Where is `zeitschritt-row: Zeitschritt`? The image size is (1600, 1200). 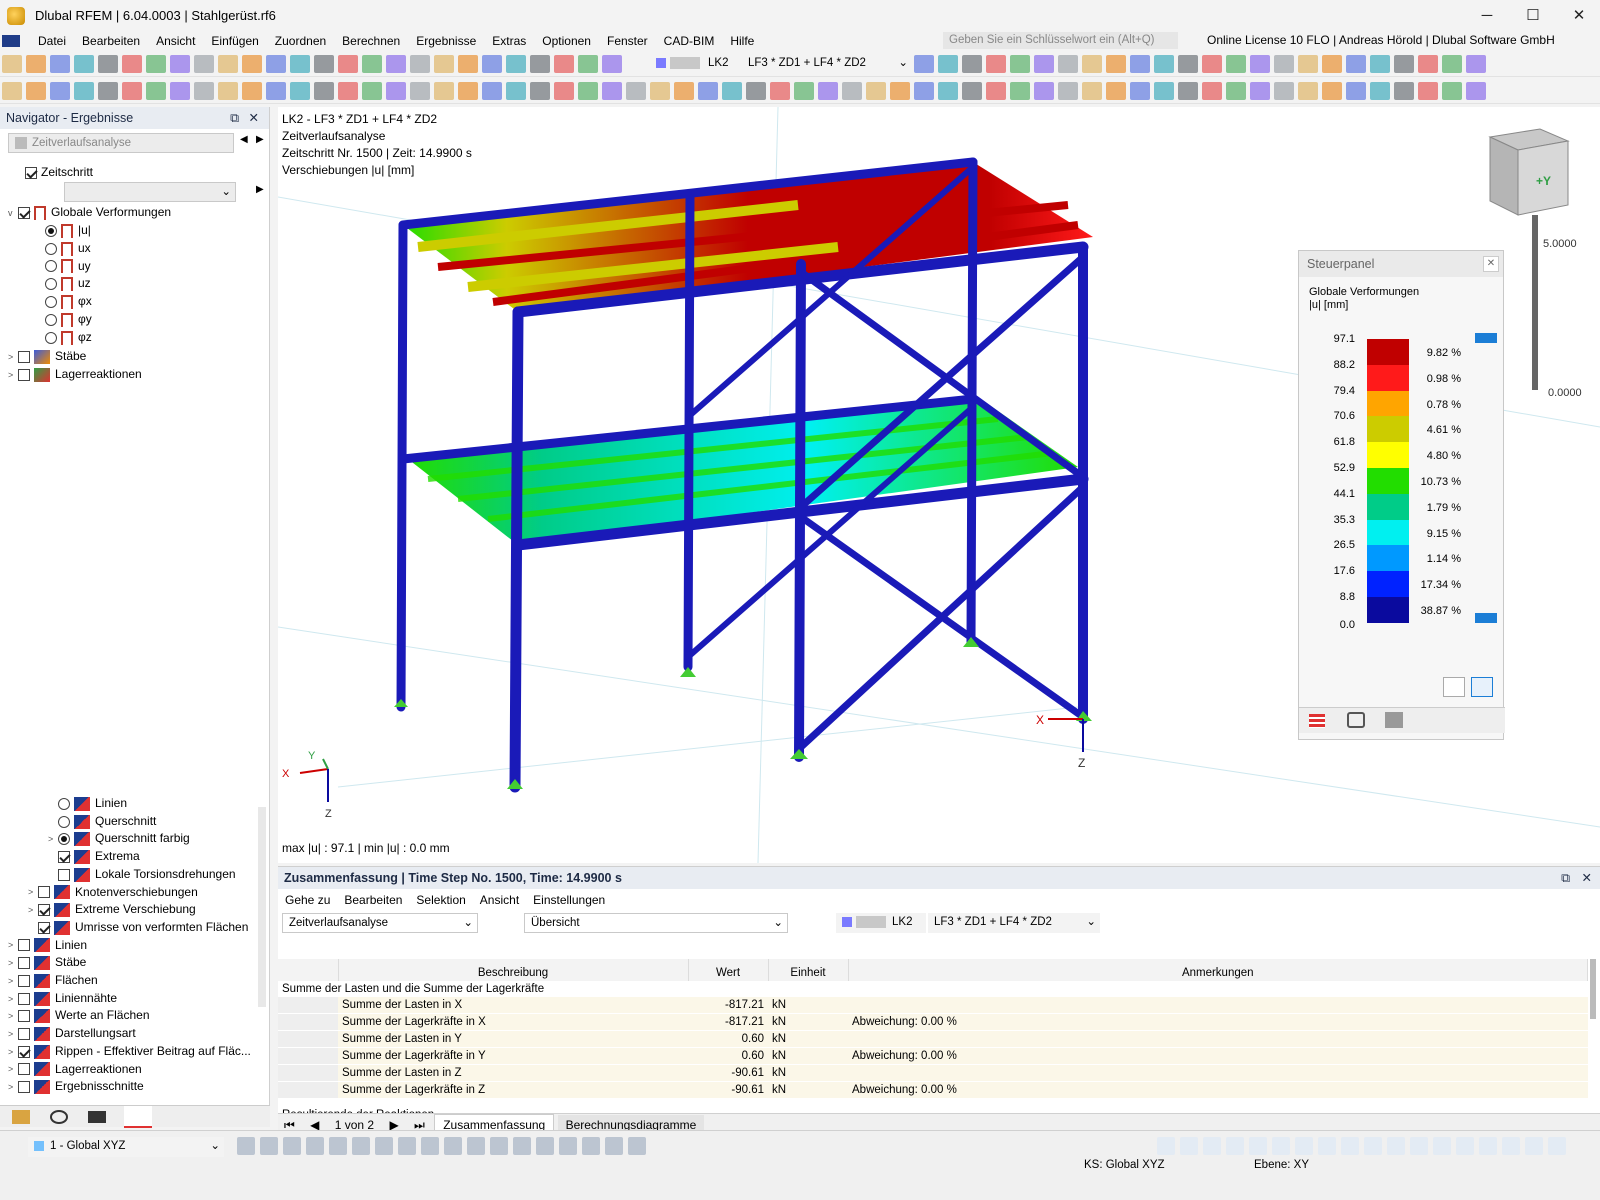
zeitschritt-row: Zeitschritt is located at coordinates (59, 172).